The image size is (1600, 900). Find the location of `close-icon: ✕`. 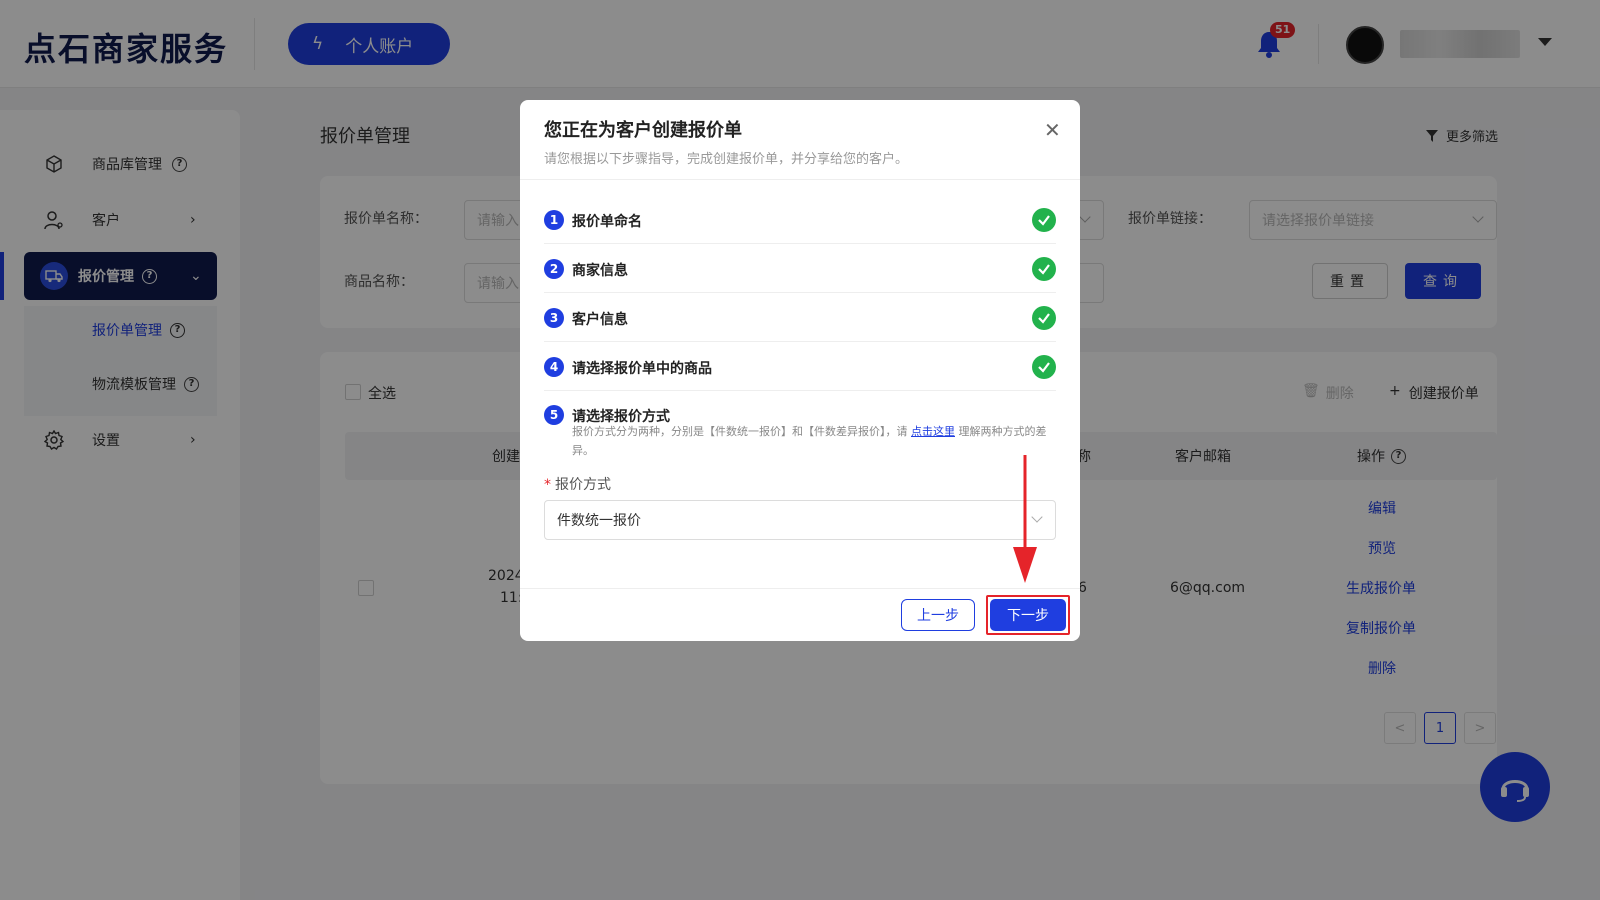

close-icon: ✕ is located at coordinates (1052, 130).